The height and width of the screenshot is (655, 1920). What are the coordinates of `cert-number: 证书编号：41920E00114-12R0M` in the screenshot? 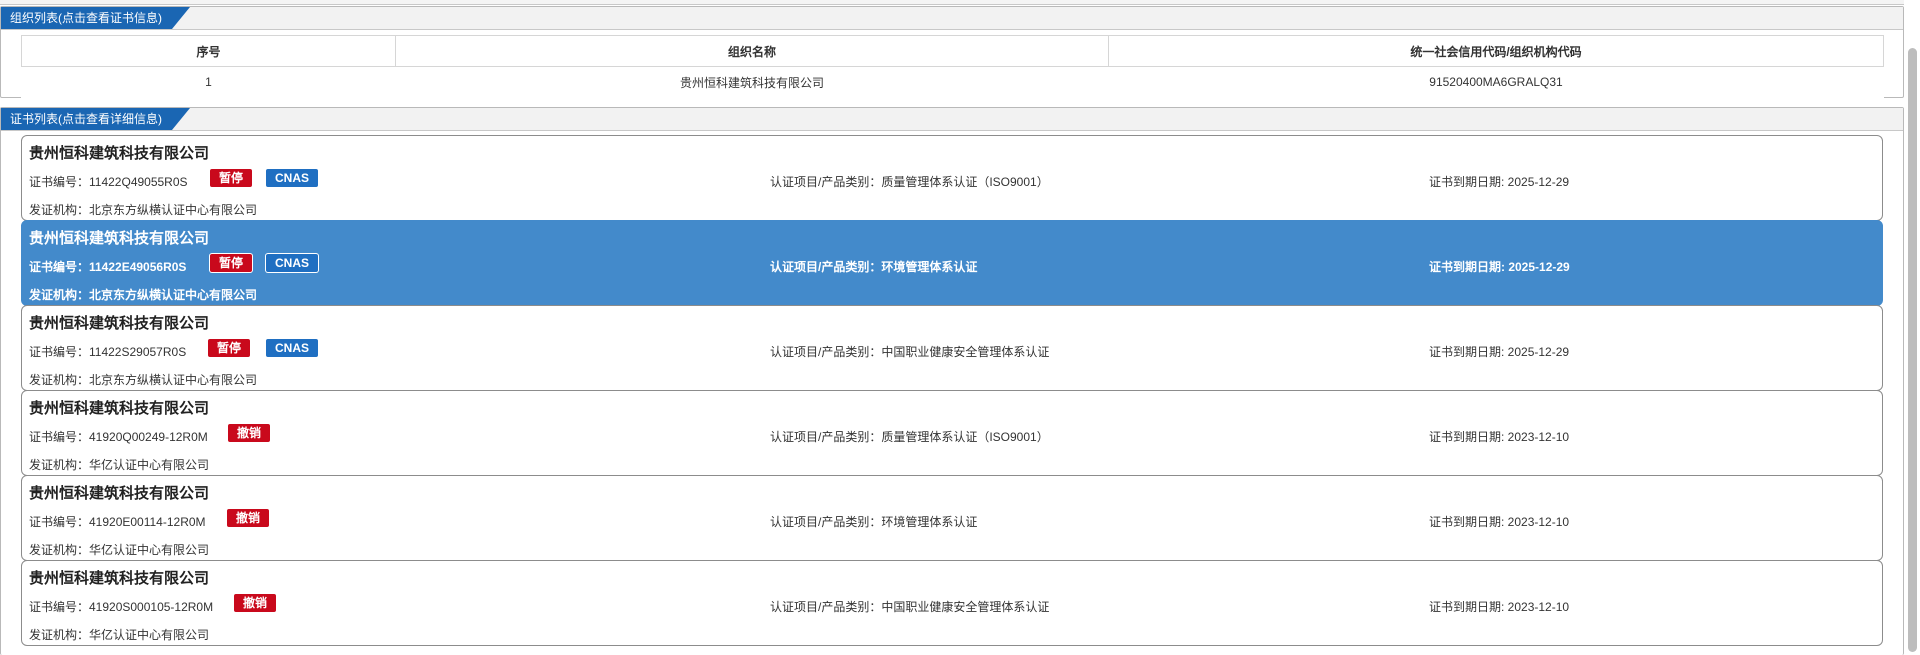 It's located at (117, 522).